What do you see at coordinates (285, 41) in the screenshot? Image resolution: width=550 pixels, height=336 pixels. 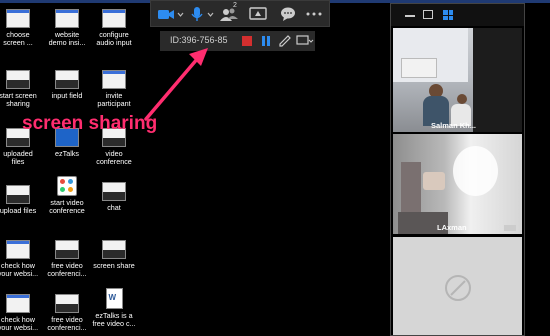 I see `annotate-pen-icon` at bounding box center [285, 41].